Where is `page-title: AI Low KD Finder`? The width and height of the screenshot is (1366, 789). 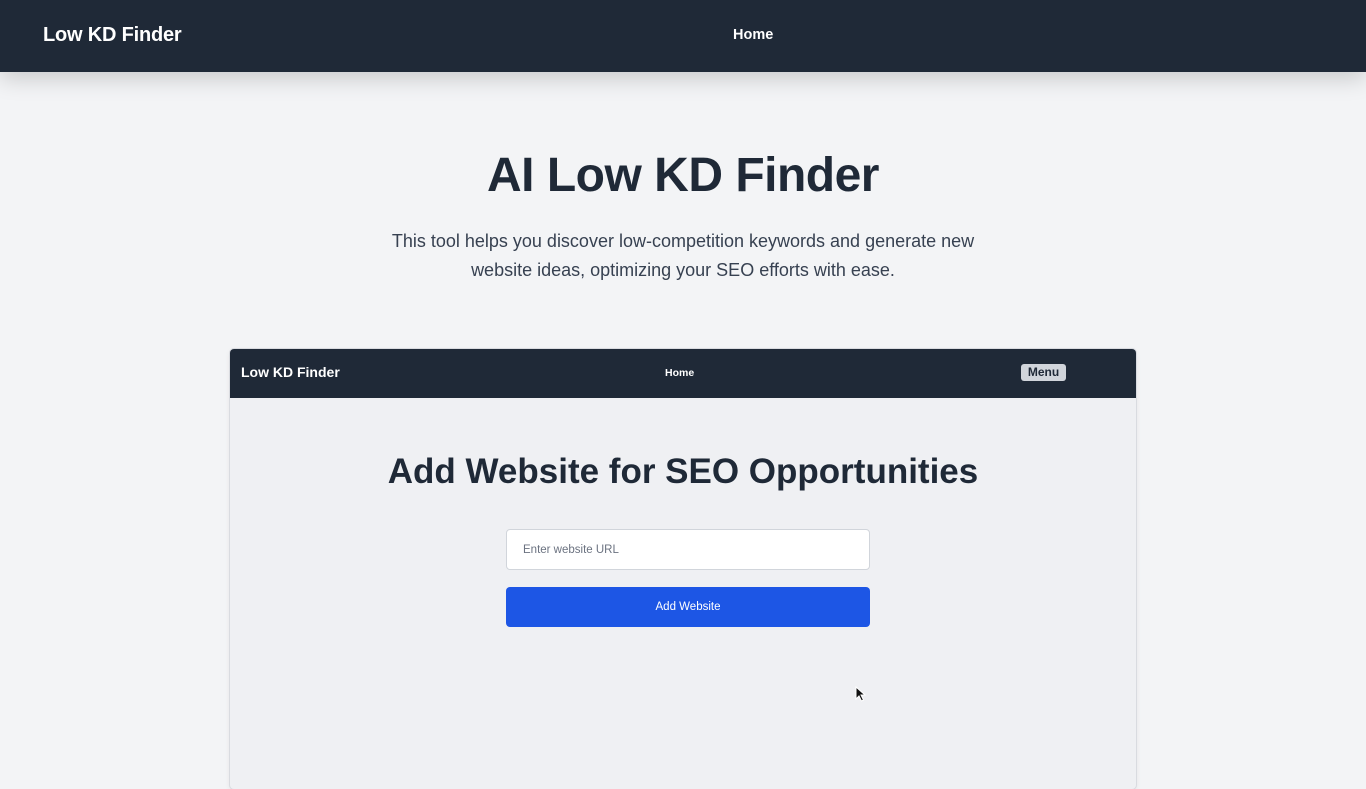
page-title: AI Low KD Finder is located at coordinates (683, 175).